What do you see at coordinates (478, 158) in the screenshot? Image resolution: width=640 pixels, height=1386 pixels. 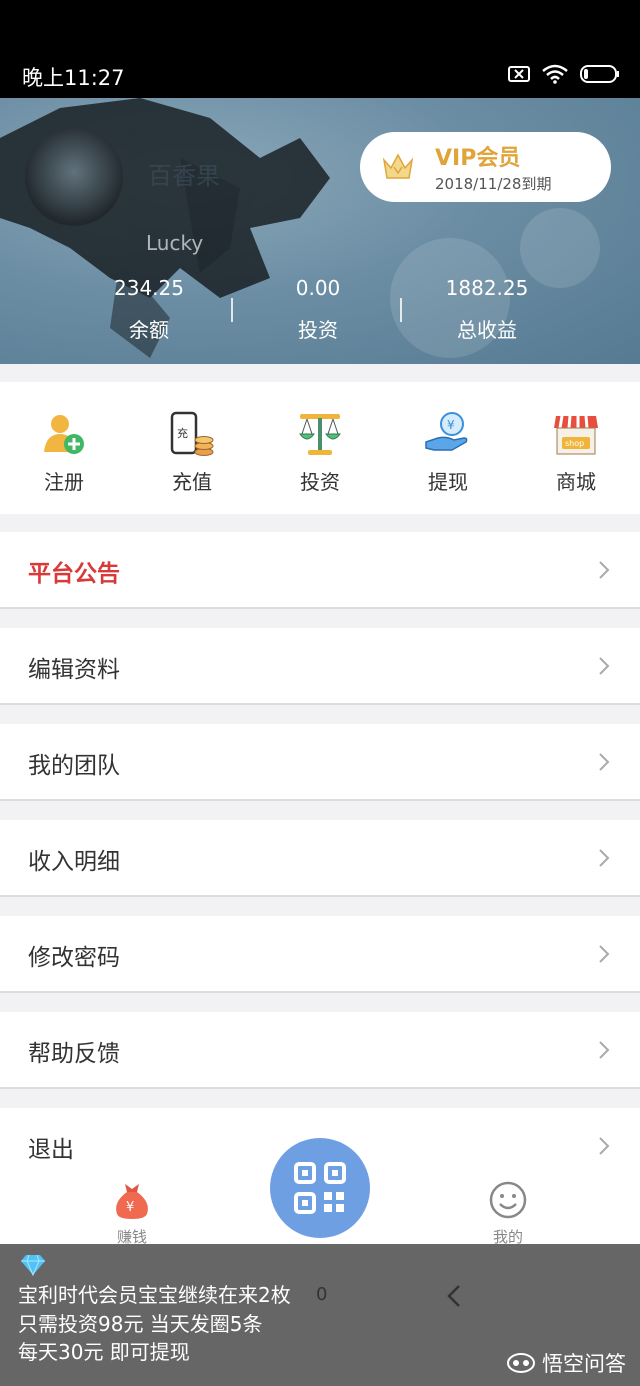 I see `vip-title: VIP会员` at bounding box center [478, 158].